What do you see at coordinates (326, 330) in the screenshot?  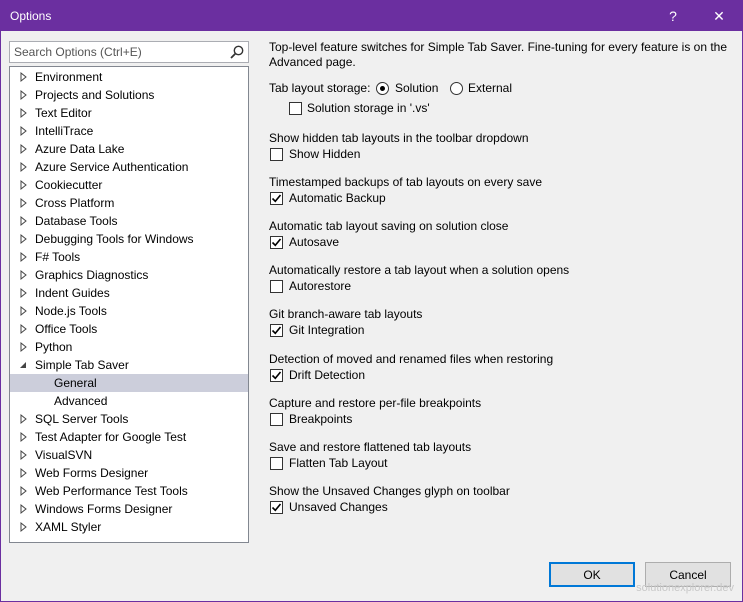 I see `setting-checkbox-label: Git Integration` at bounding box center [326, 330].